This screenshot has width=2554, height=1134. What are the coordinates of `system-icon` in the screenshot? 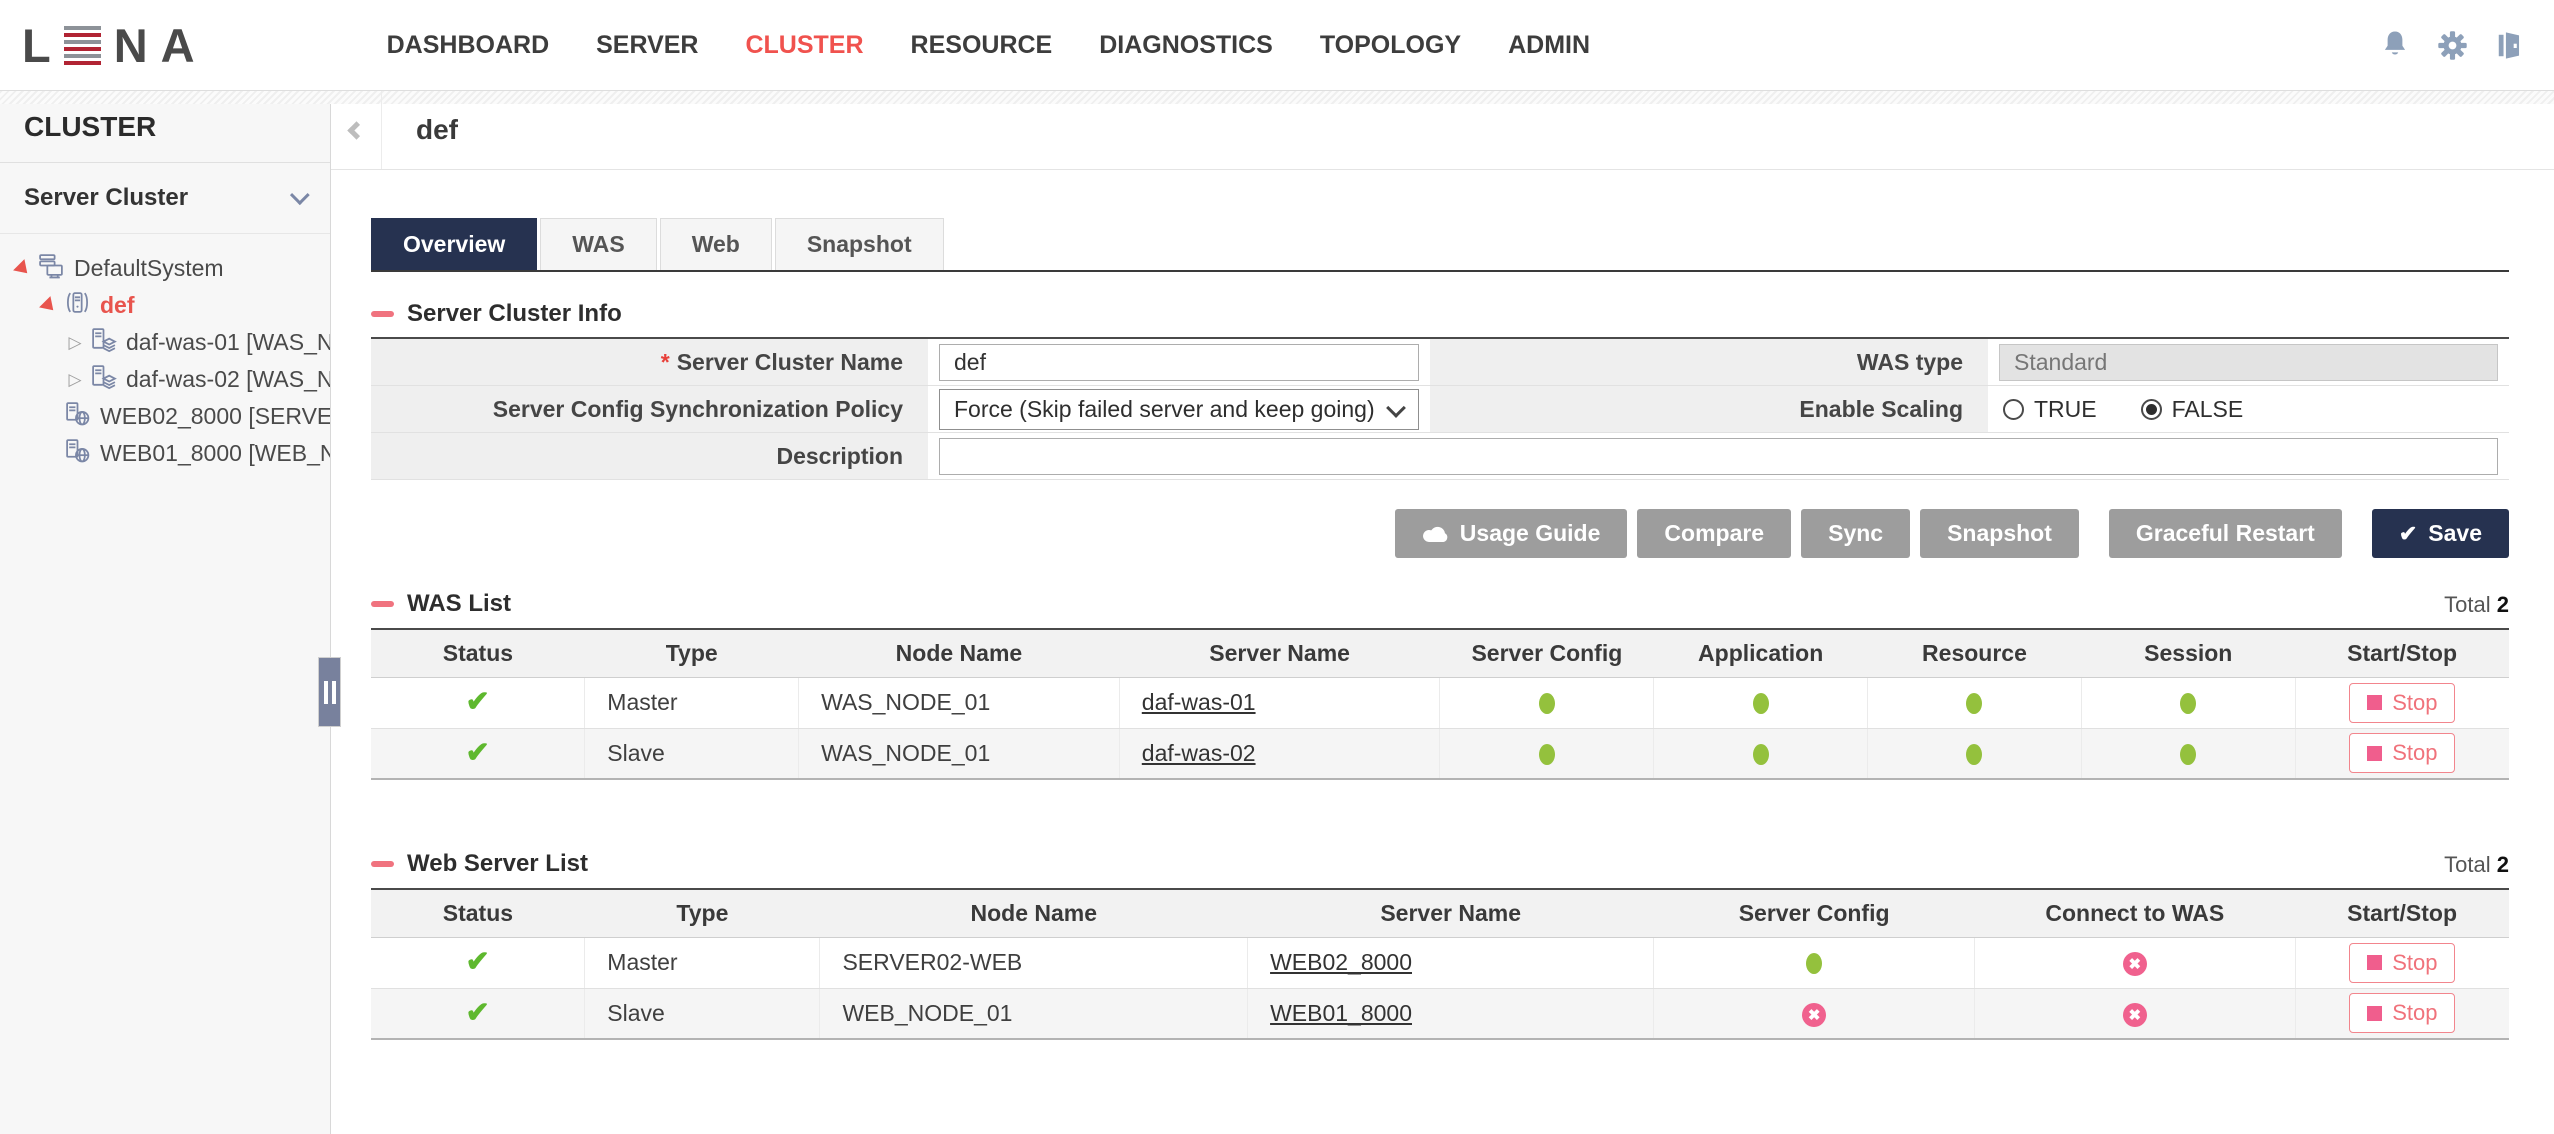 It's located at (51, 268).